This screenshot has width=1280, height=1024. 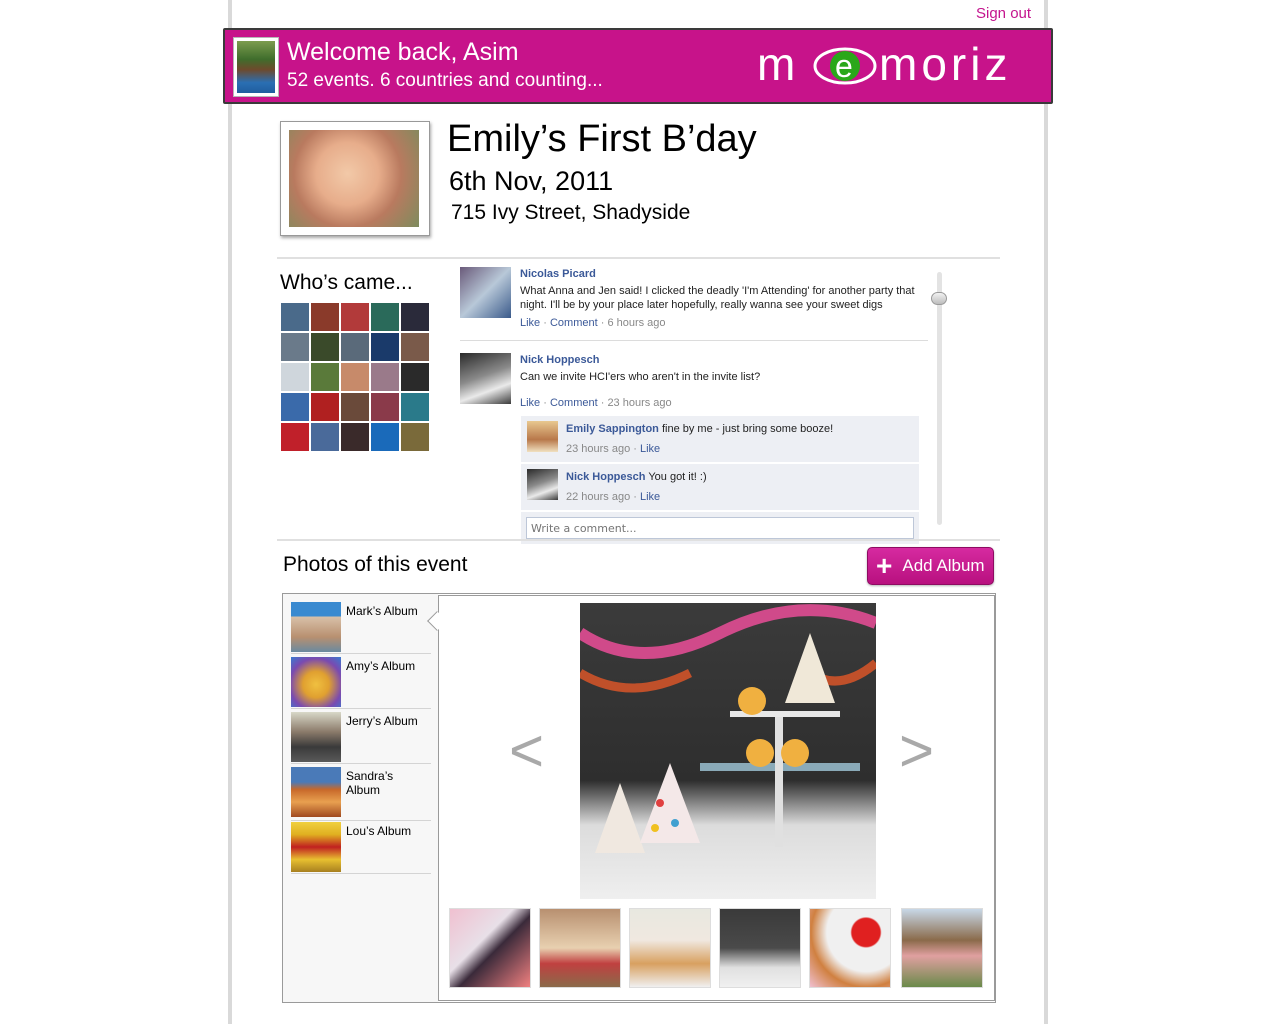 I want to click on reply-text: fine by me - just bring some booze!, so click(x=747, y=429).